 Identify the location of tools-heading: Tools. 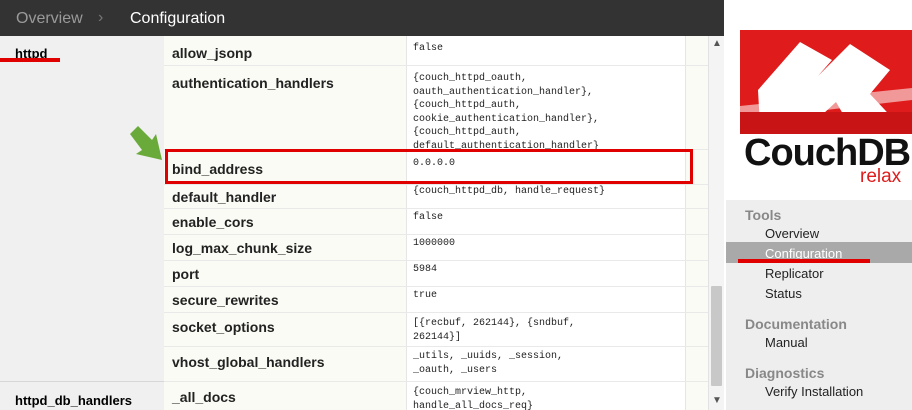
(763, 215).